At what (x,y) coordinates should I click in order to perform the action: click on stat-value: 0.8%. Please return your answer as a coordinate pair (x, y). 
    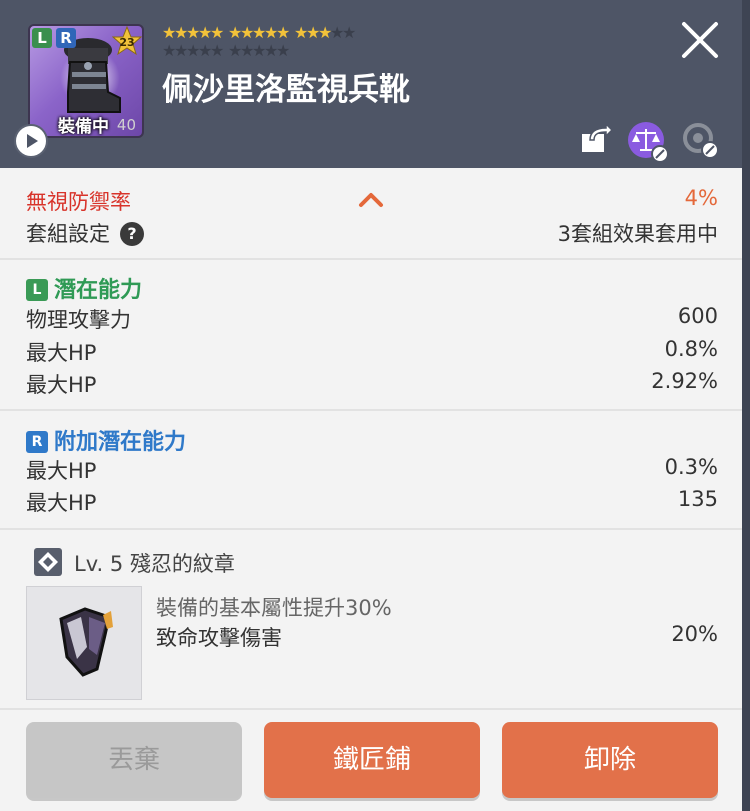
    Looking at the image, I should click on (691, 349).